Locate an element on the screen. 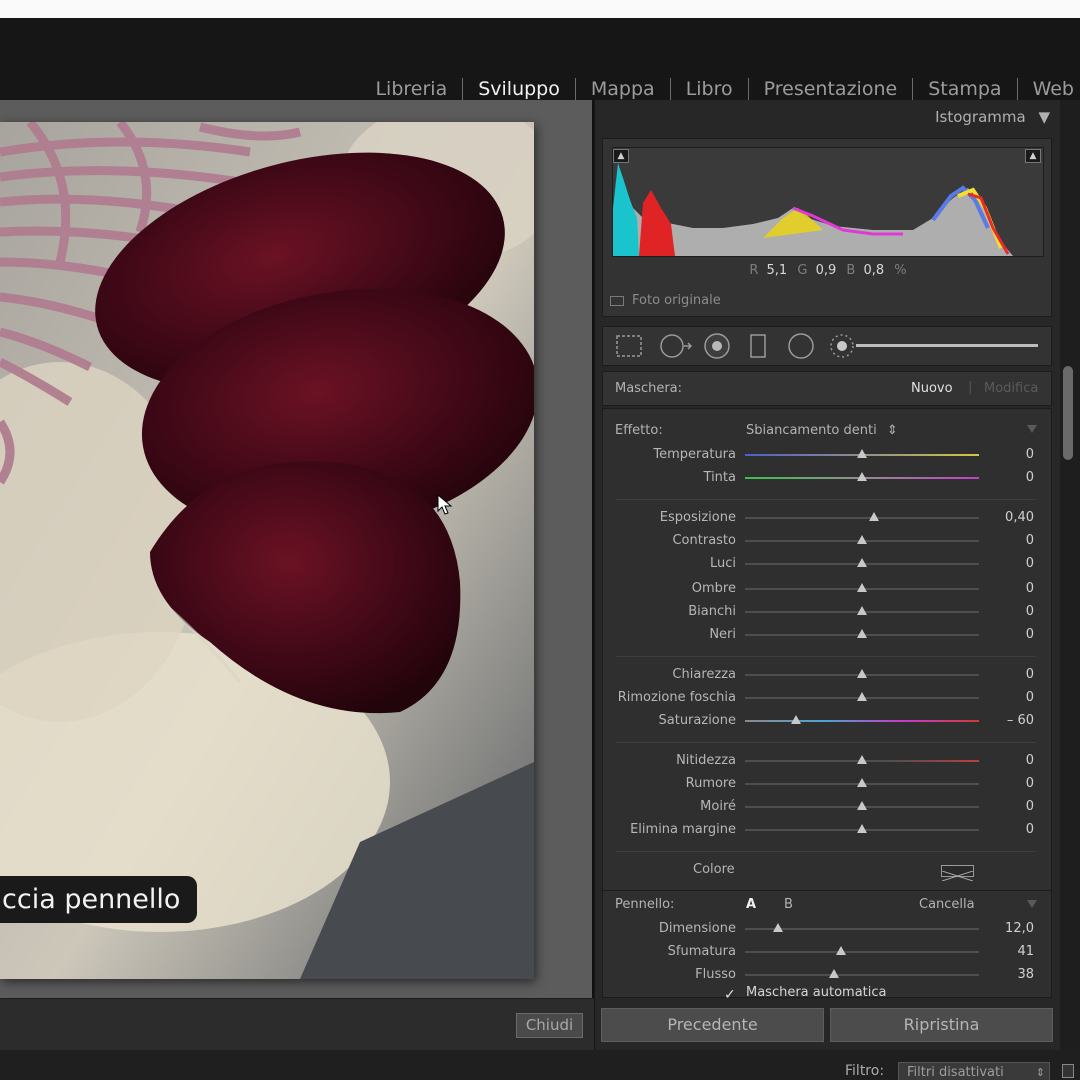 This screenshot has height=1080, width=1080. crop-overlay-icon is located at coordinates (629, 348).